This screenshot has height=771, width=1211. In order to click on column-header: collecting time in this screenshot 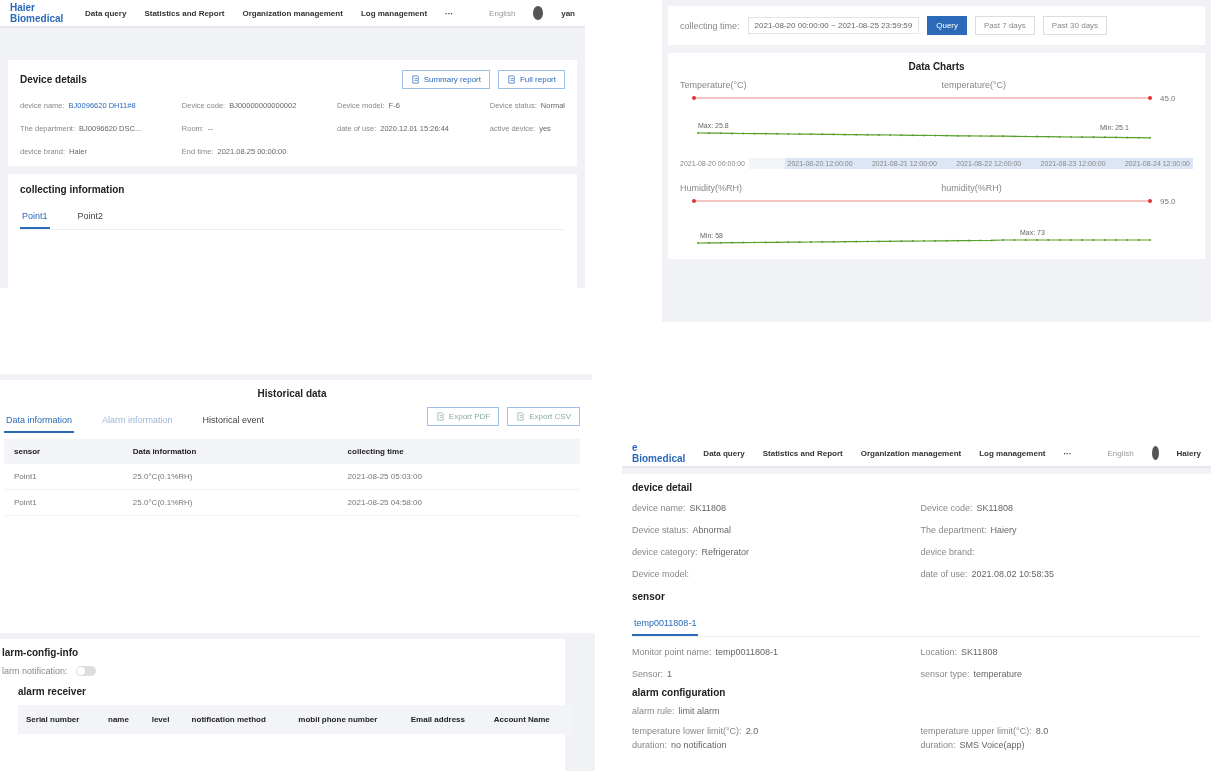, I will do `click(458, 451)`.